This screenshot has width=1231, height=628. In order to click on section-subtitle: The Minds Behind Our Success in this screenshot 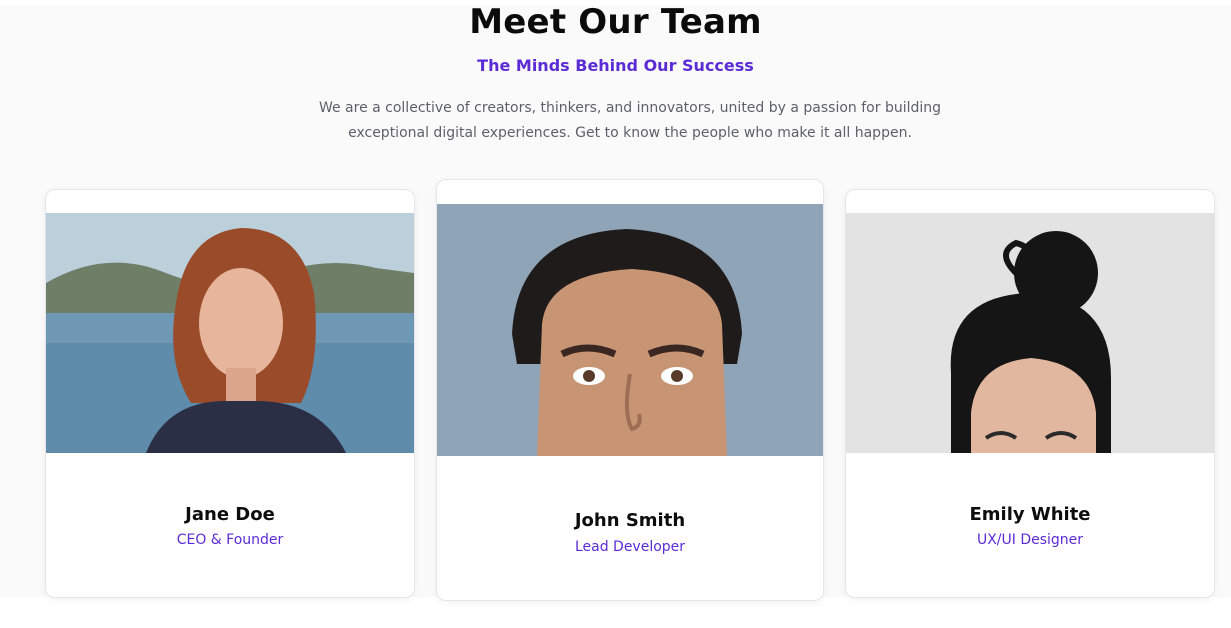, I will do `click(615, 65)`.